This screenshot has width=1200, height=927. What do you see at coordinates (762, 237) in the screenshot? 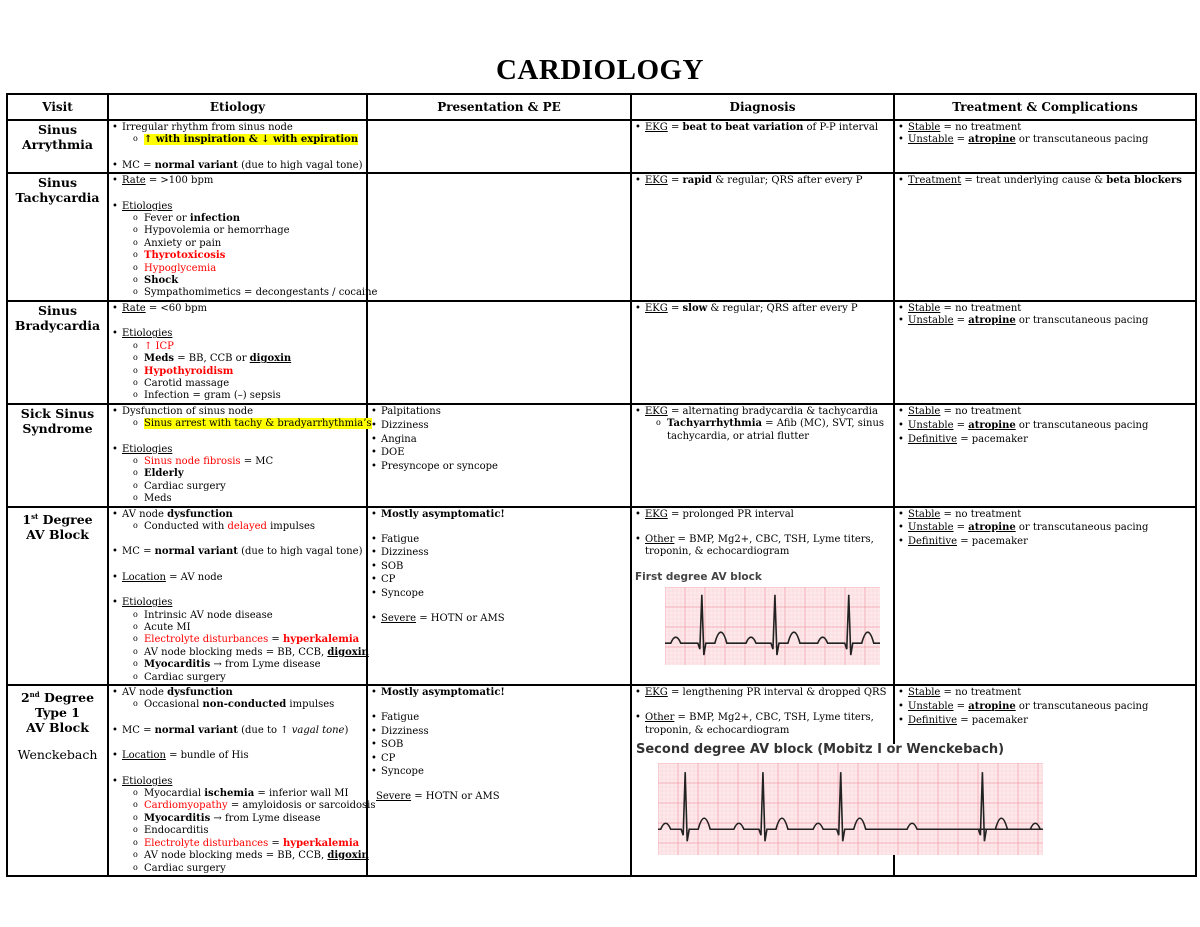
I see `diagnosis-cell: EKG = rapid & regular; QRS after every P` at bounding box center [762, 237].